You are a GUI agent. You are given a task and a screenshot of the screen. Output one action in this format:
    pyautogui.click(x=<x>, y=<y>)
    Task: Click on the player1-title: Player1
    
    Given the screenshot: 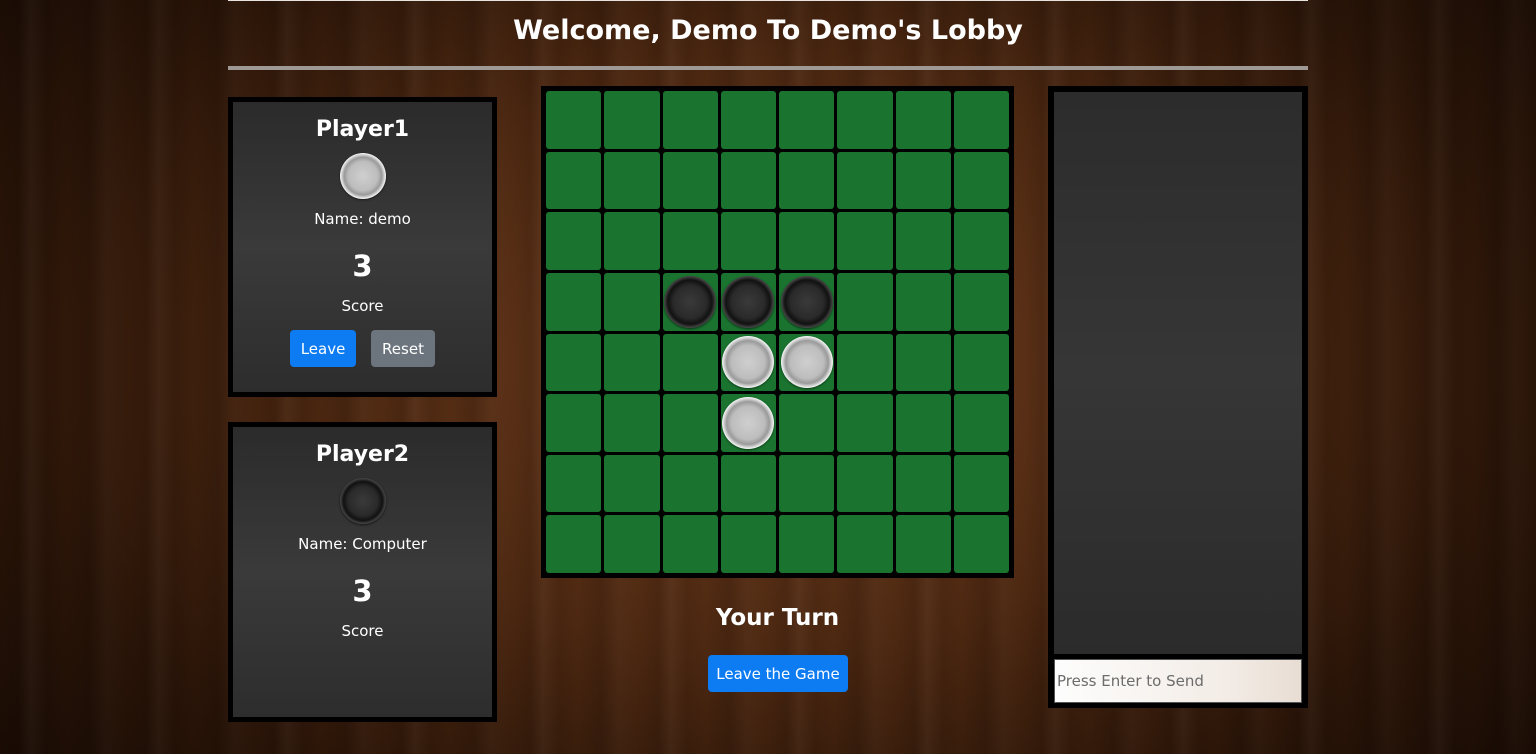 What is the action you would take?
    pyautogui.click(x=362, y=129)
    